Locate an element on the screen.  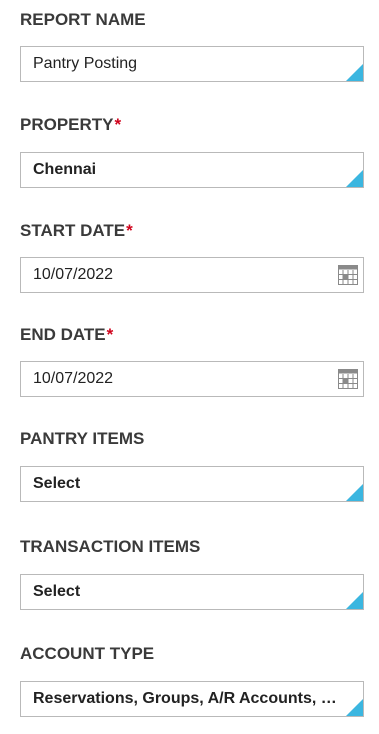
property-value: Chennai is located at coordinates (65, 169).